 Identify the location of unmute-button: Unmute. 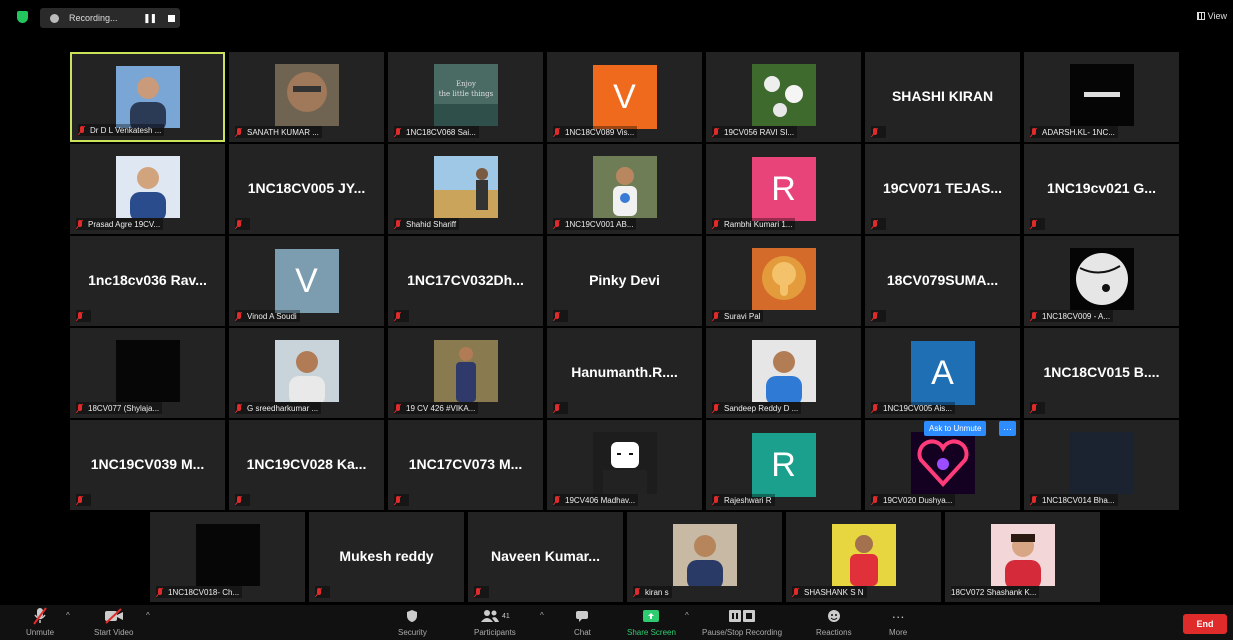
(40, 622).